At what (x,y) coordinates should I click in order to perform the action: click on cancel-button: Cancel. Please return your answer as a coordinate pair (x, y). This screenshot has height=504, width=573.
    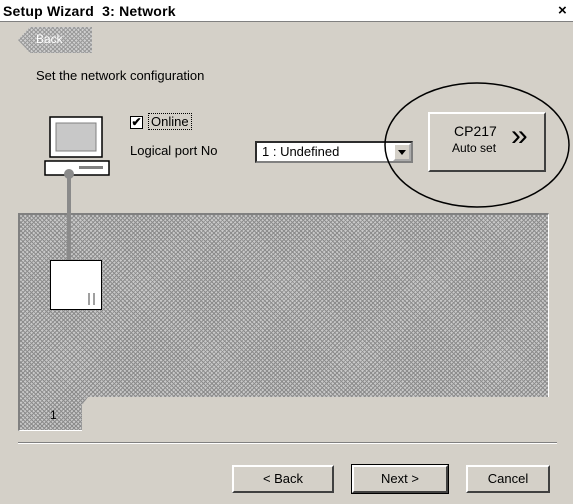
    Looking at the image, I should click on (508, 479).